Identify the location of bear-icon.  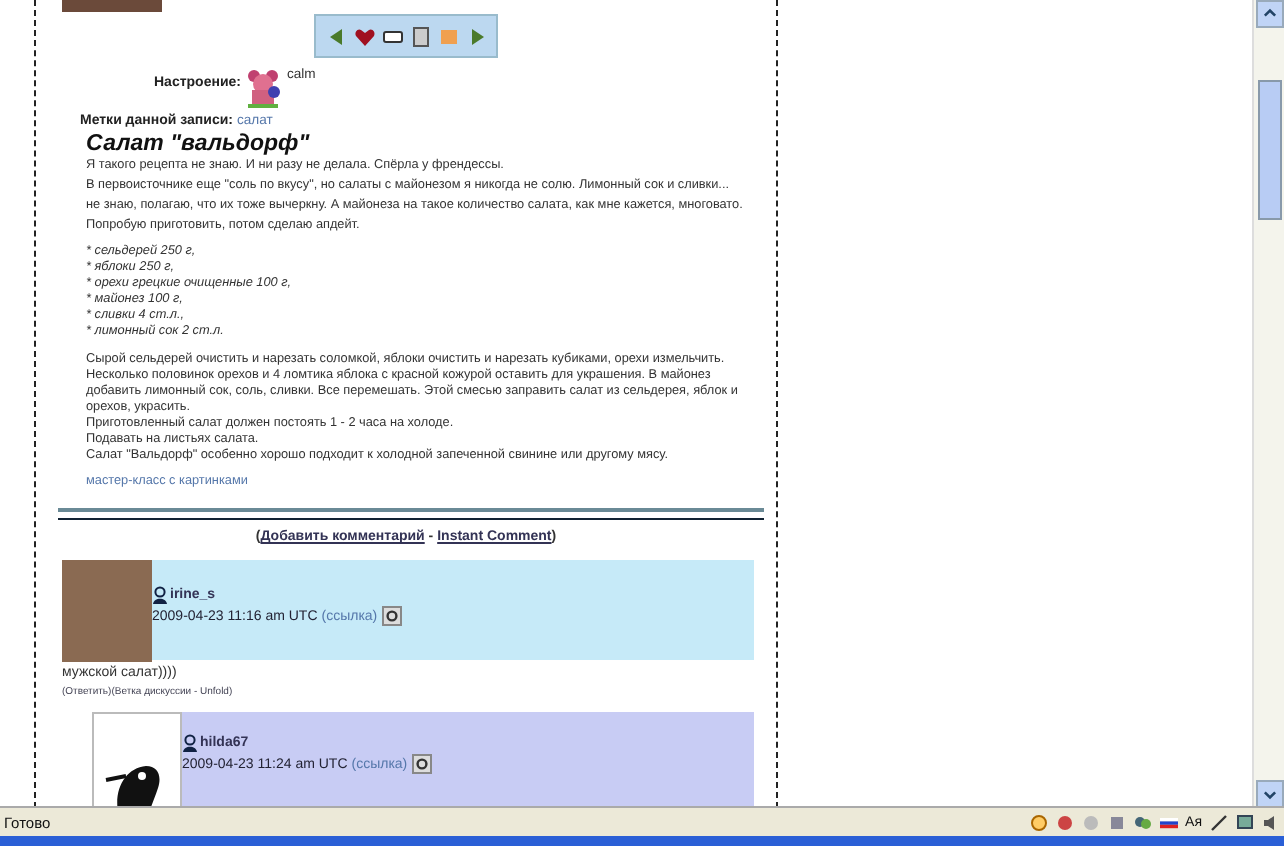
(263, 89).